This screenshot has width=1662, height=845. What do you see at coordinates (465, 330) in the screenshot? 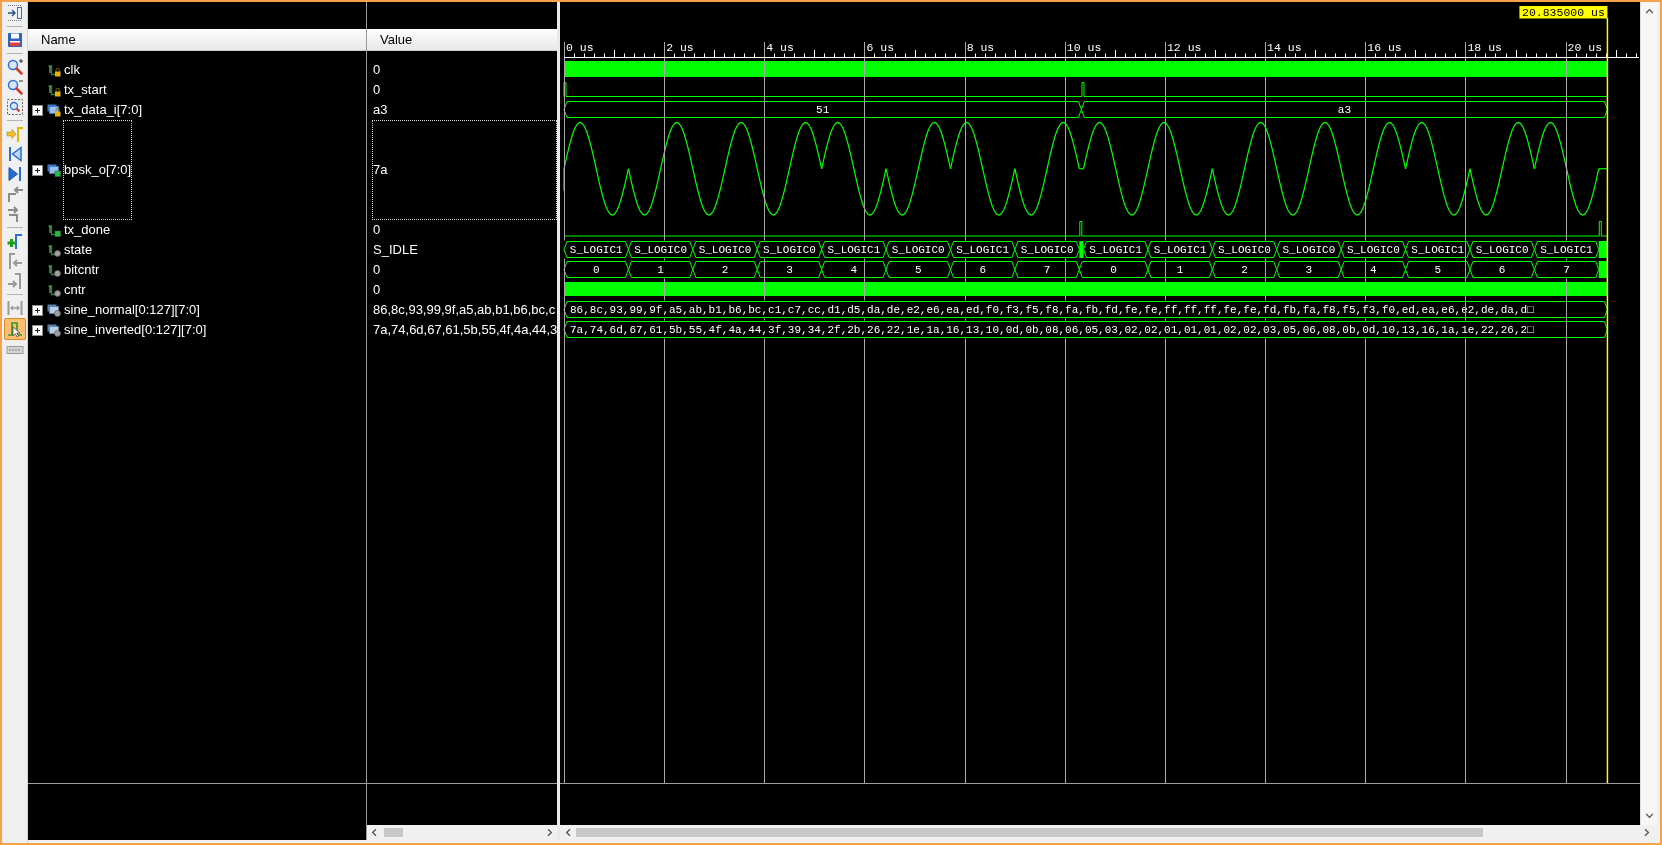
I see `signal-value: 7a,74,6d,67,61,5b,55,4f,4a,44,3` at bounding box center [465, 330].